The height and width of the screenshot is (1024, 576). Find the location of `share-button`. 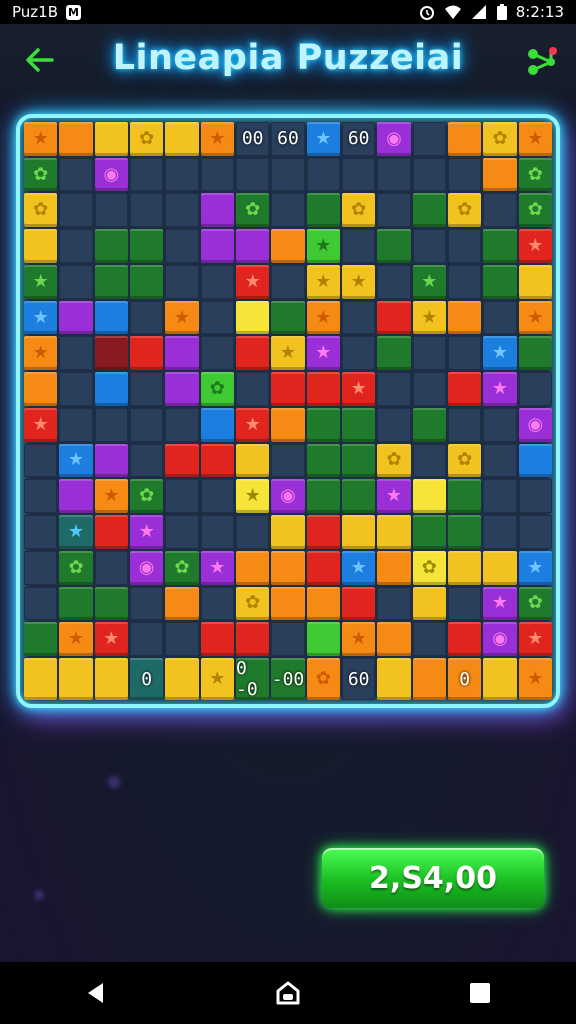

share-button is located at coordinates (542, 62).